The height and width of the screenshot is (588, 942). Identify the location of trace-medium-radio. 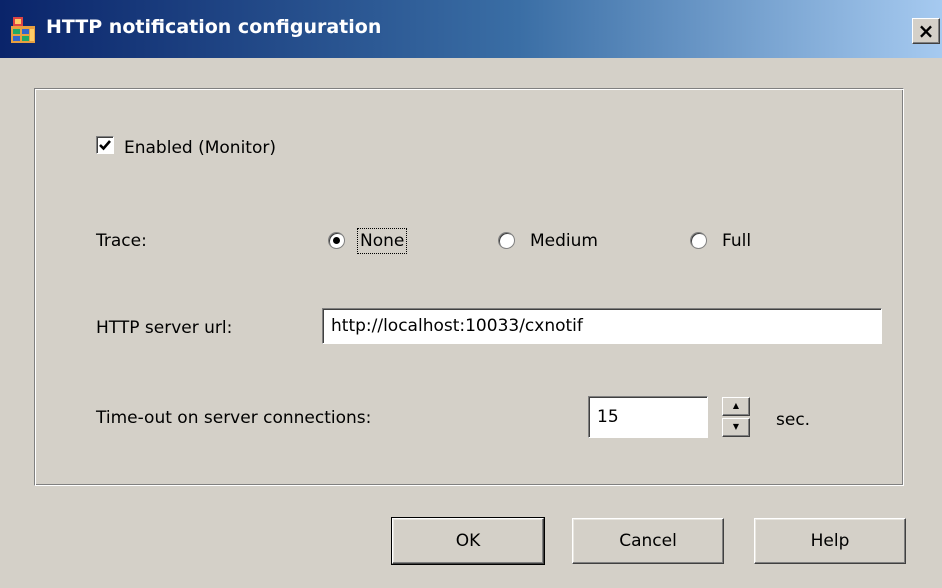
(506, 240).